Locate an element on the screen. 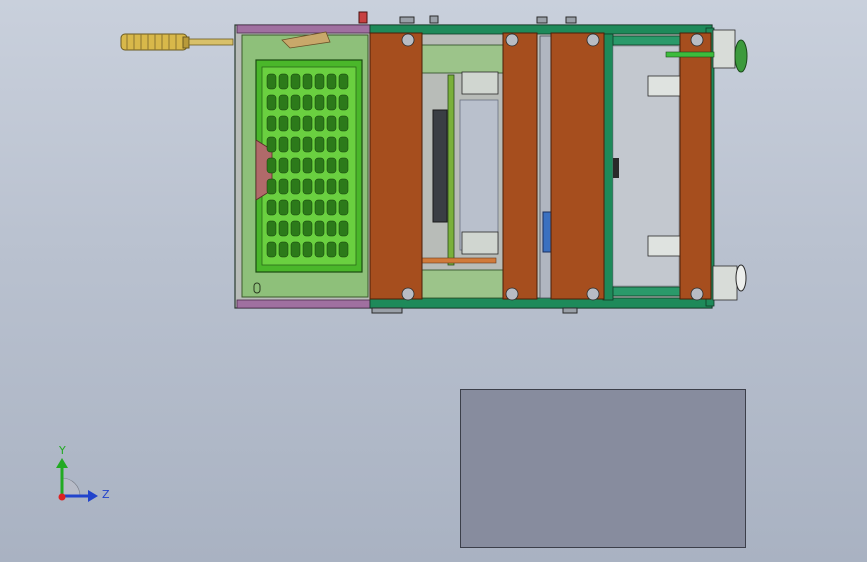 The height and width of the screenshot is (562, 867). z-axis-label: Z is located at coordinates (106, 494).